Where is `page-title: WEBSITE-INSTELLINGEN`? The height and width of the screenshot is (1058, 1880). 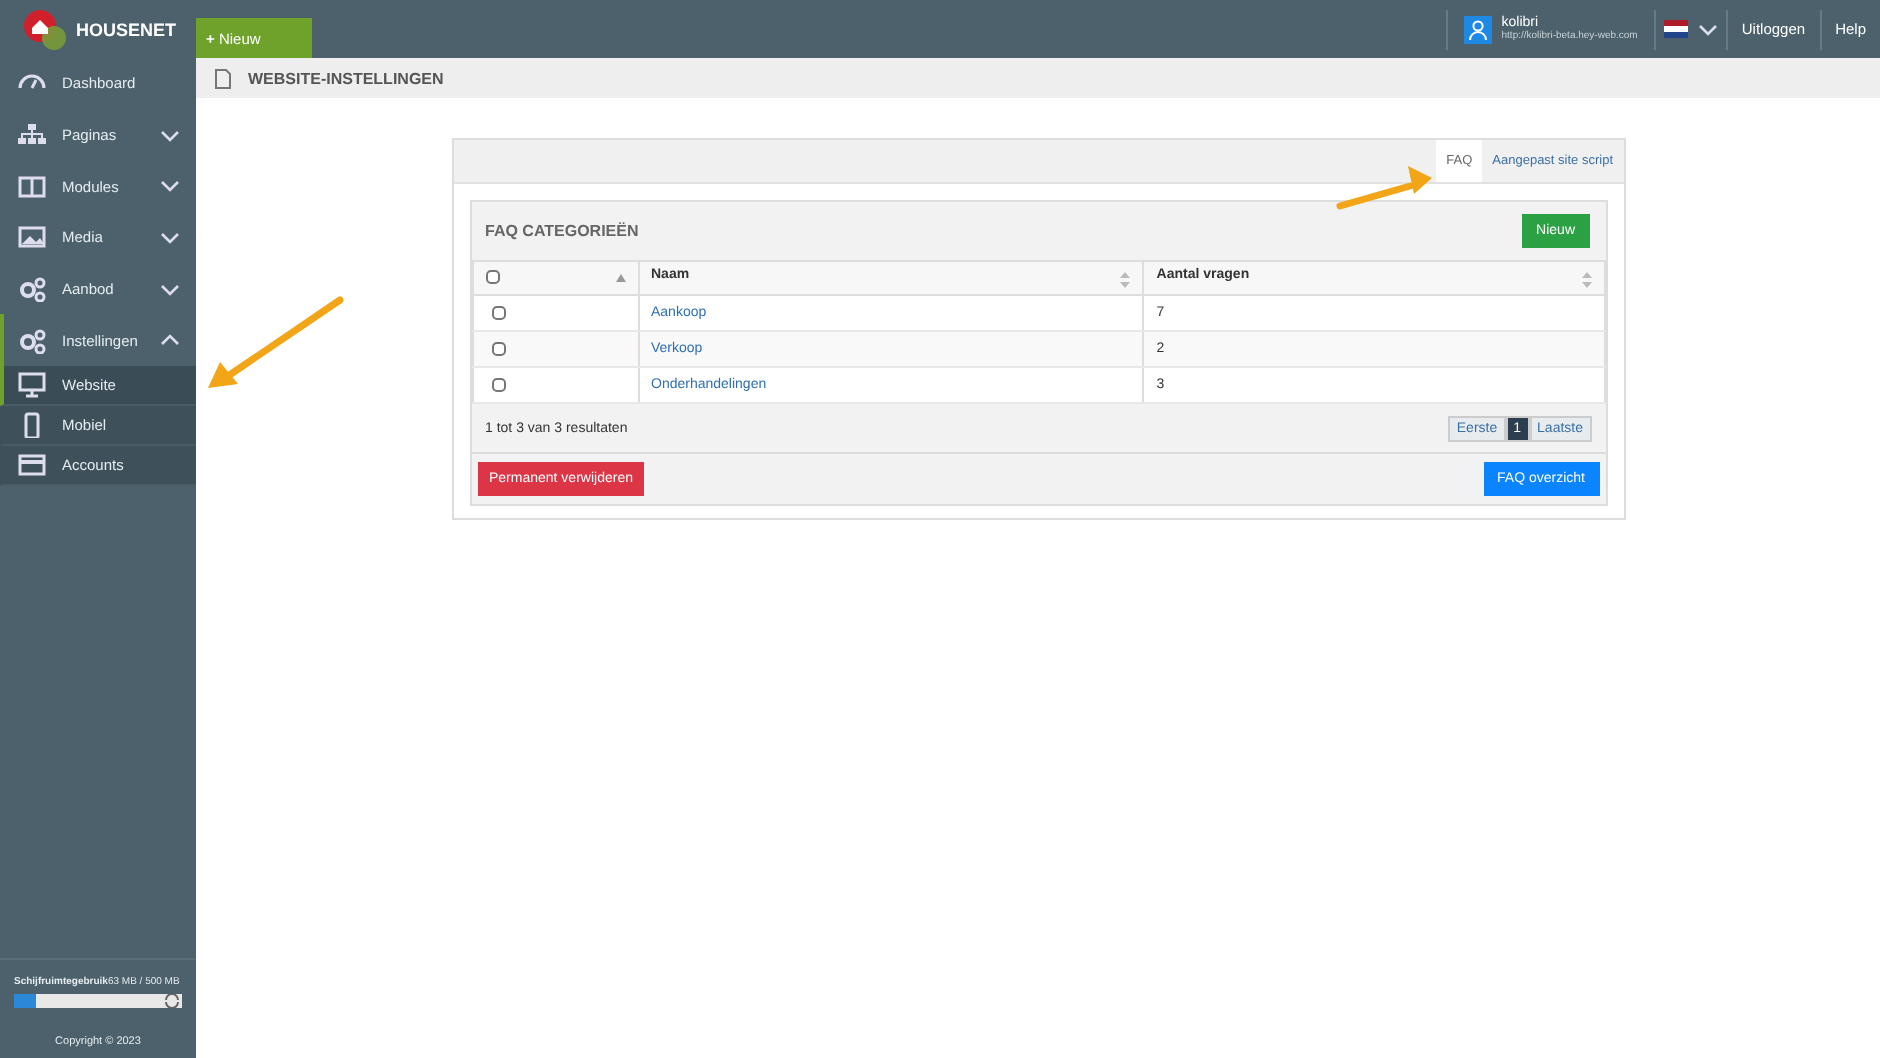 page-title: WEBSITE-INSTELLINGEN is located at coordinates (346, 78).